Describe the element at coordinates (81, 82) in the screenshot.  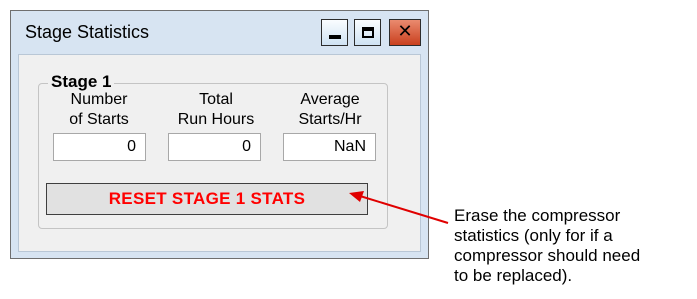
I see `group-title: Stage 1` at that location.